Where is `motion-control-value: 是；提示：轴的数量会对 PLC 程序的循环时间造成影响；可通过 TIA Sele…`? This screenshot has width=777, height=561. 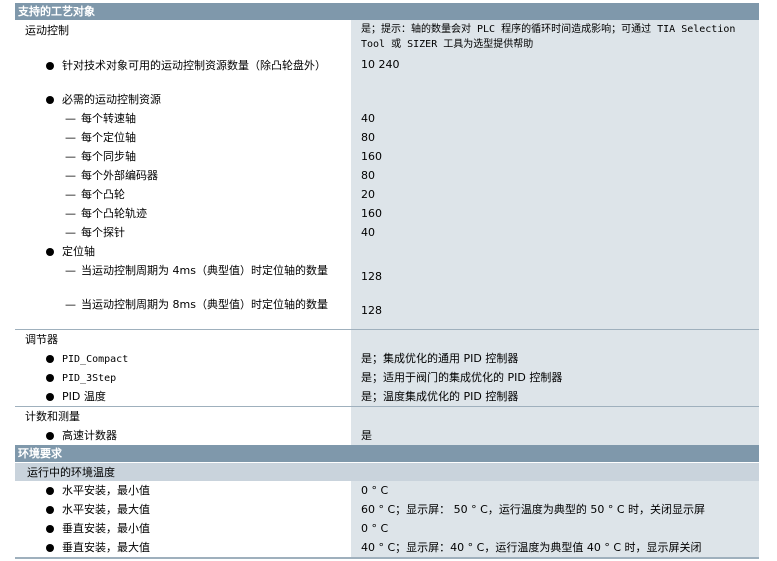 motion-control-value: 是；提示：轴的数量会对 PLC 程序的循环时间造成影响；可通过 TIA Sele… is located at coordinates (548, 37).